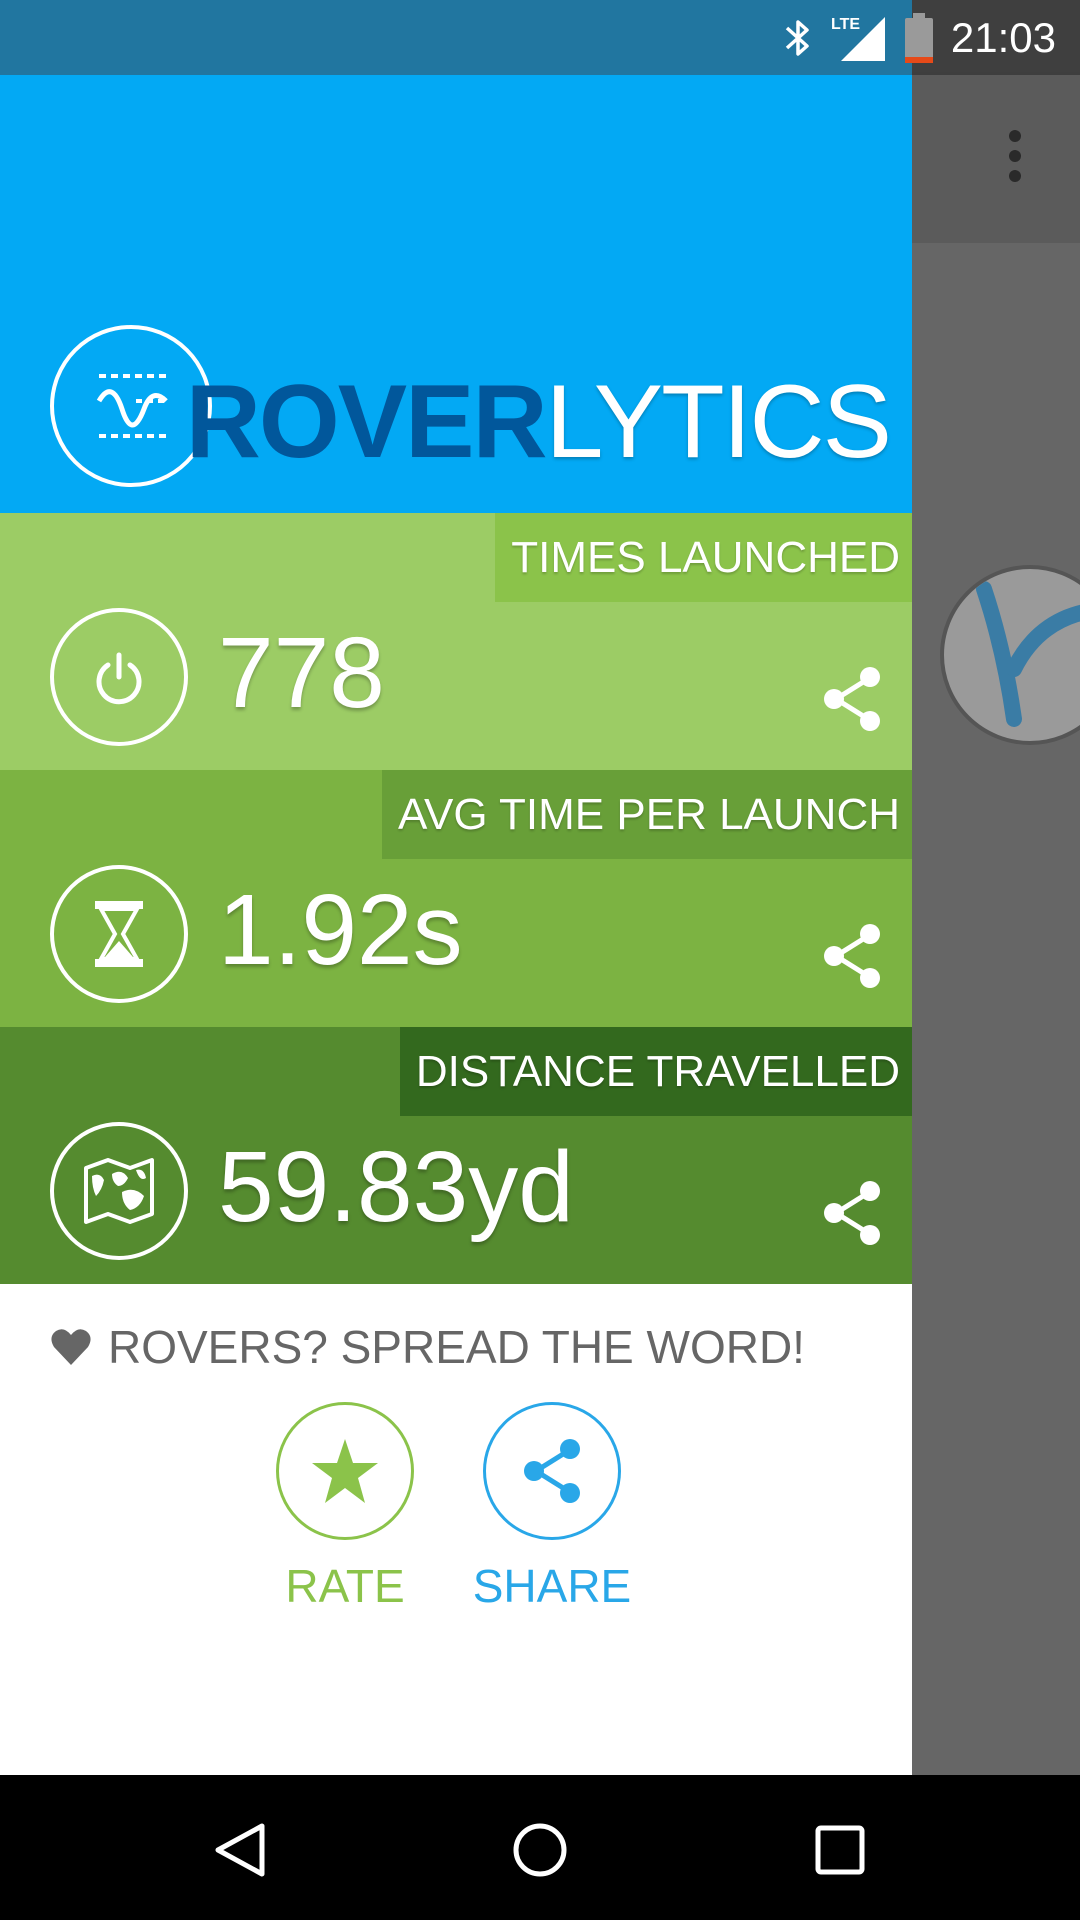  What do you see at coordinates (456, 1347) in the screenshot?
I see `spread-title-text: ROVERS? SPREAD THE WORD!` at bounding box center [456, 1347].